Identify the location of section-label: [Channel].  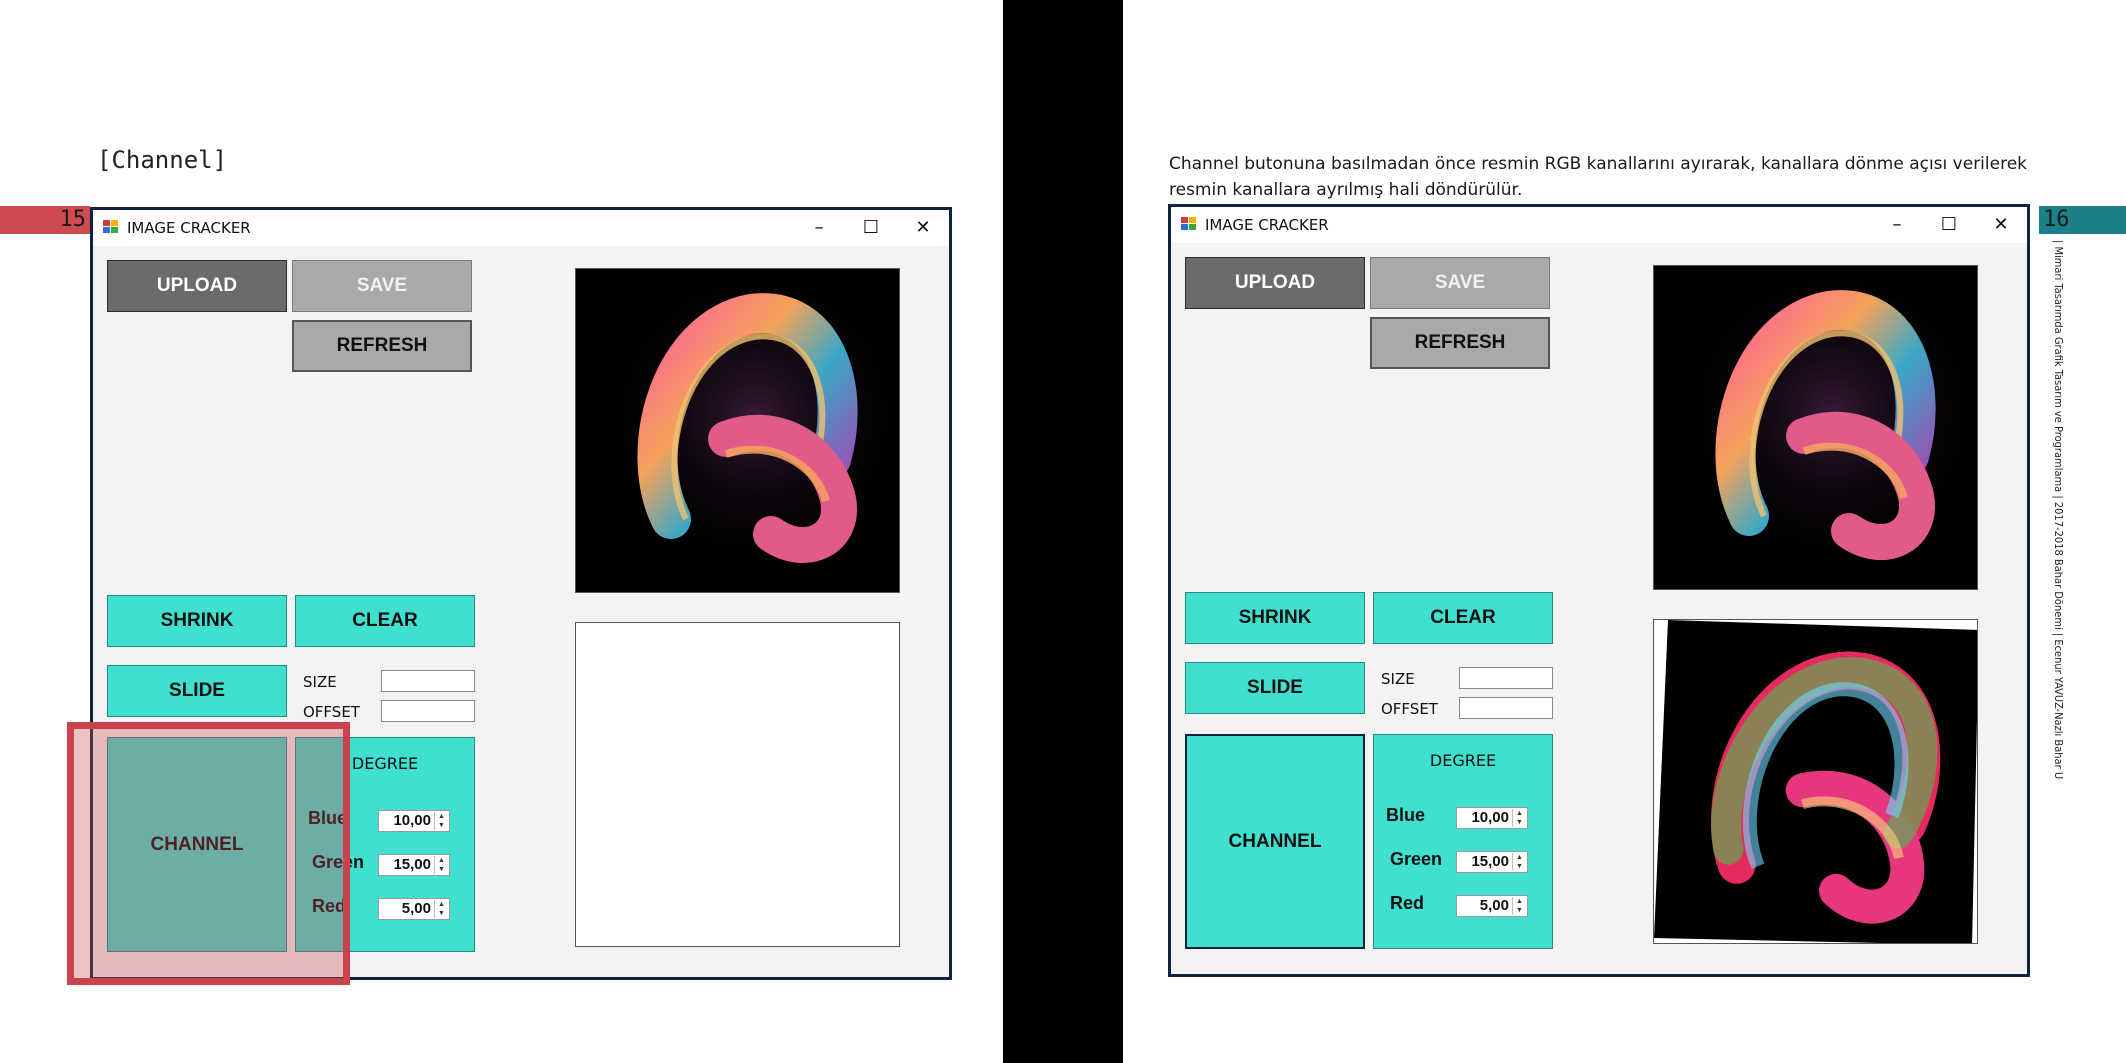
(162, 160).